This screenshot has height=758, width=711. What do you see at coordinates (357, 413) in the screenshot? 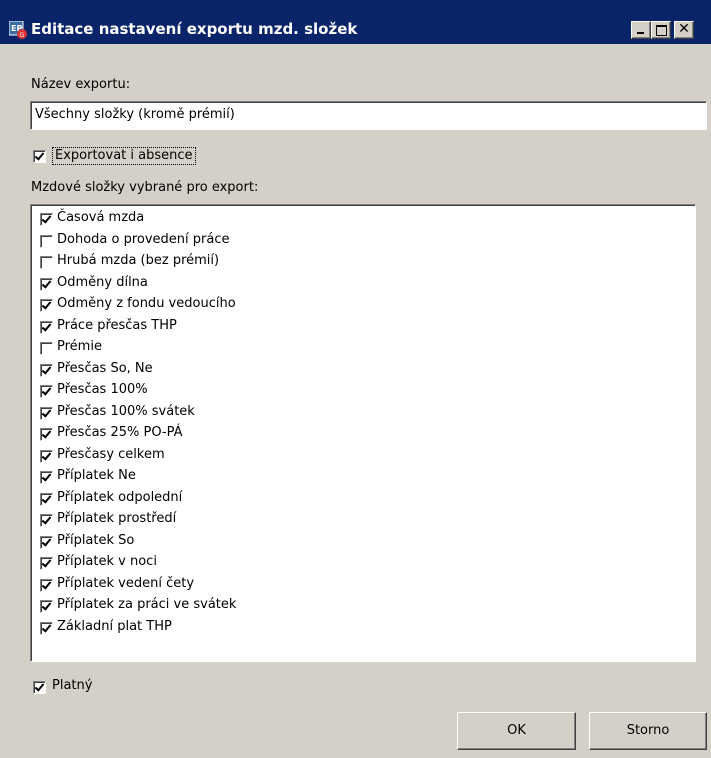
I see `list-item: Přesčas 100% svátek` at bounding box center [357, 413].